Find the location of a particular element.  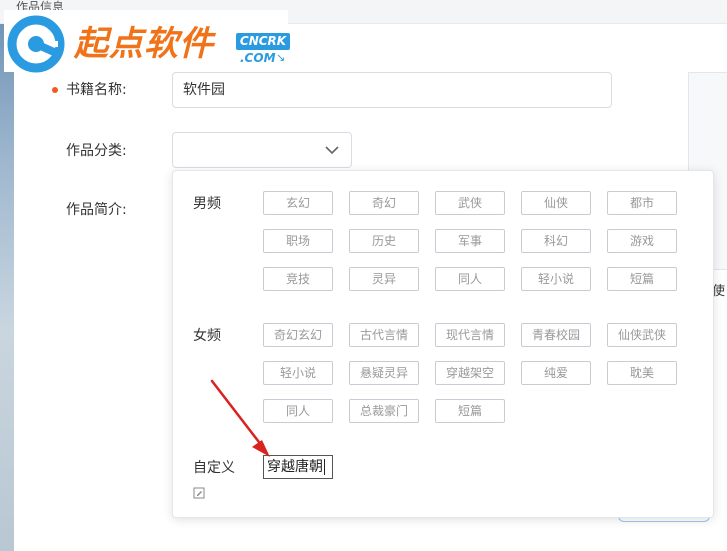

tag-female: 仙侠武侠 is located at coordinates (642, 335).